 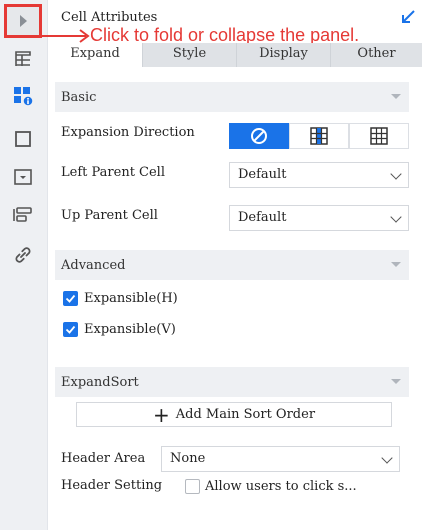 What do you see at coordinates (100, 382) in the screenshot?
I see `section-expandsort-title: ExpandSort` at bounding box center [100, 382].